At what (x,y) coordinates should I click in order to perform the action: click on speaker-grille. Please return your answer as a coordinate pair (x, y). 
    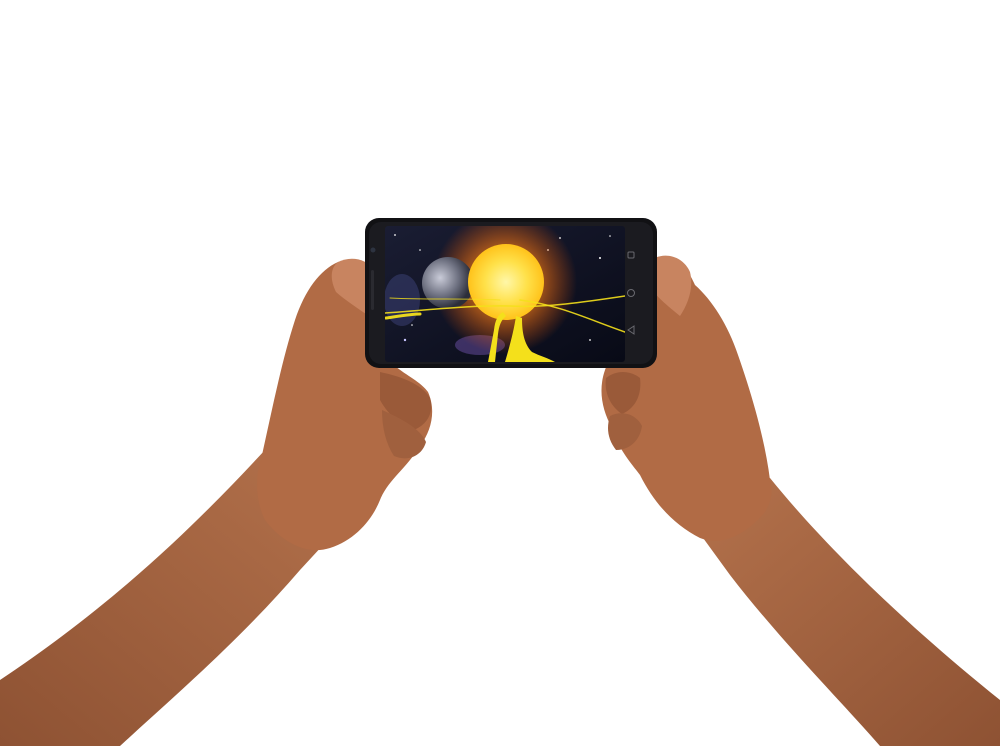
    Looking at the image, I should click on (372, 290).